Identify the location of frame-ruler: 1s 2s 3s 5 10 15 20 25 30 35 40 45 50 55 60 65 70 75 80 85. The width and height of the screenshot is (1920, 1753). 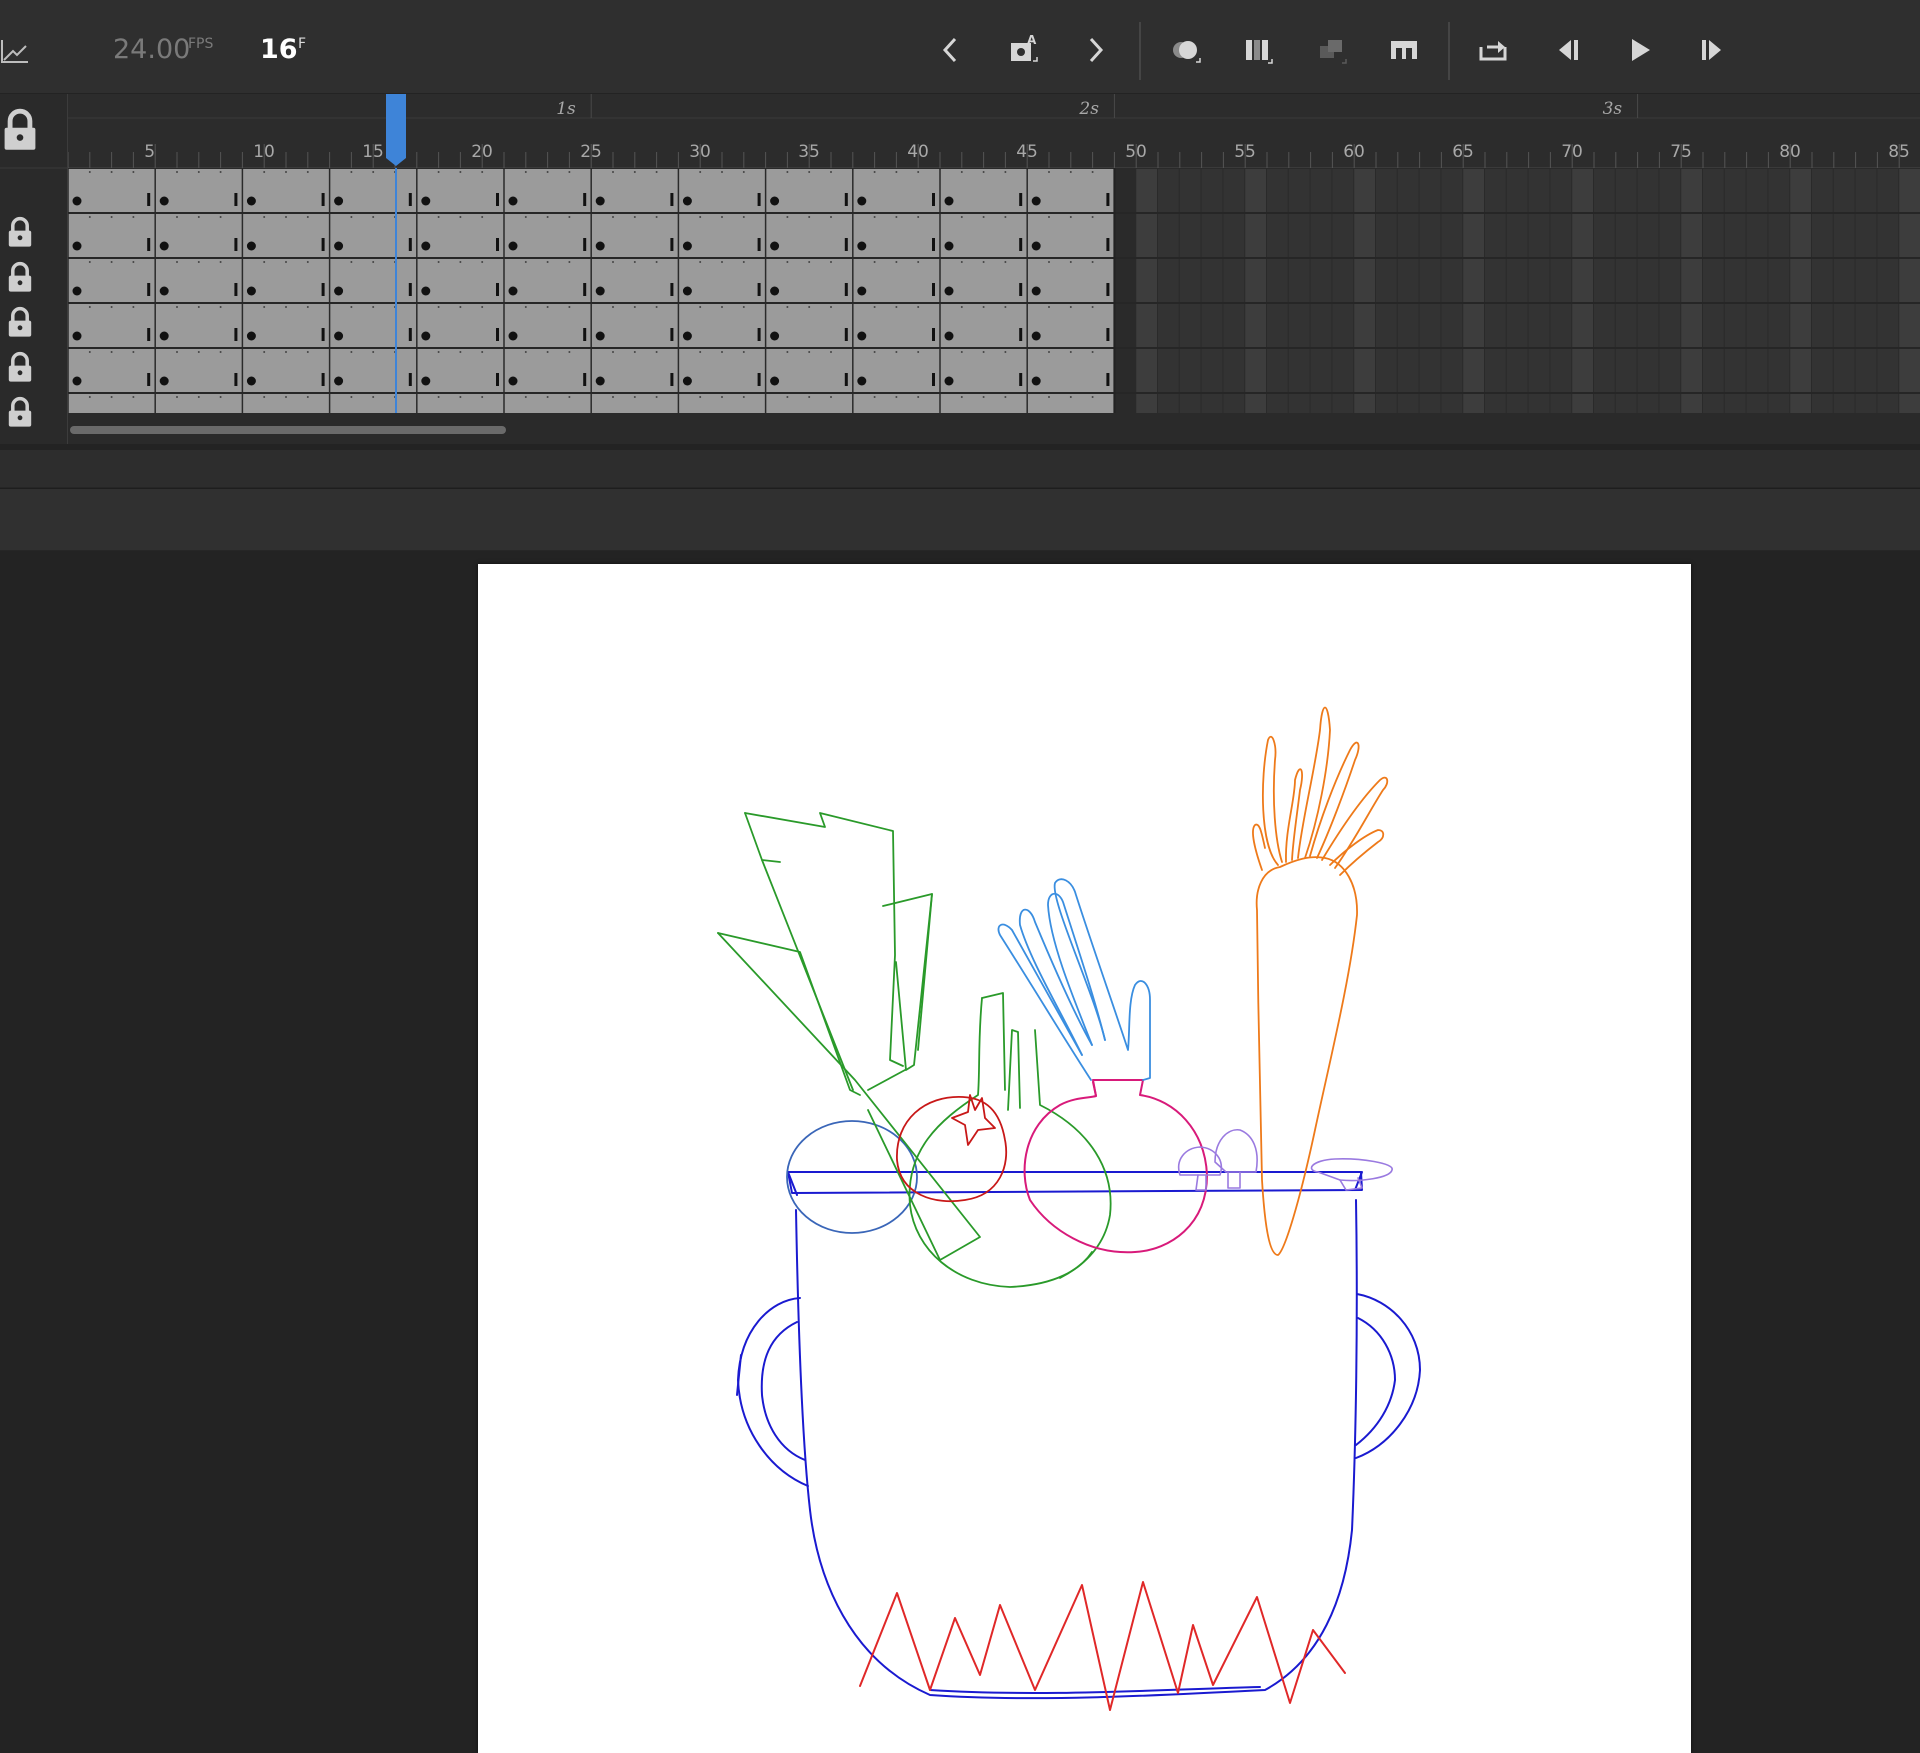
(993, 131).